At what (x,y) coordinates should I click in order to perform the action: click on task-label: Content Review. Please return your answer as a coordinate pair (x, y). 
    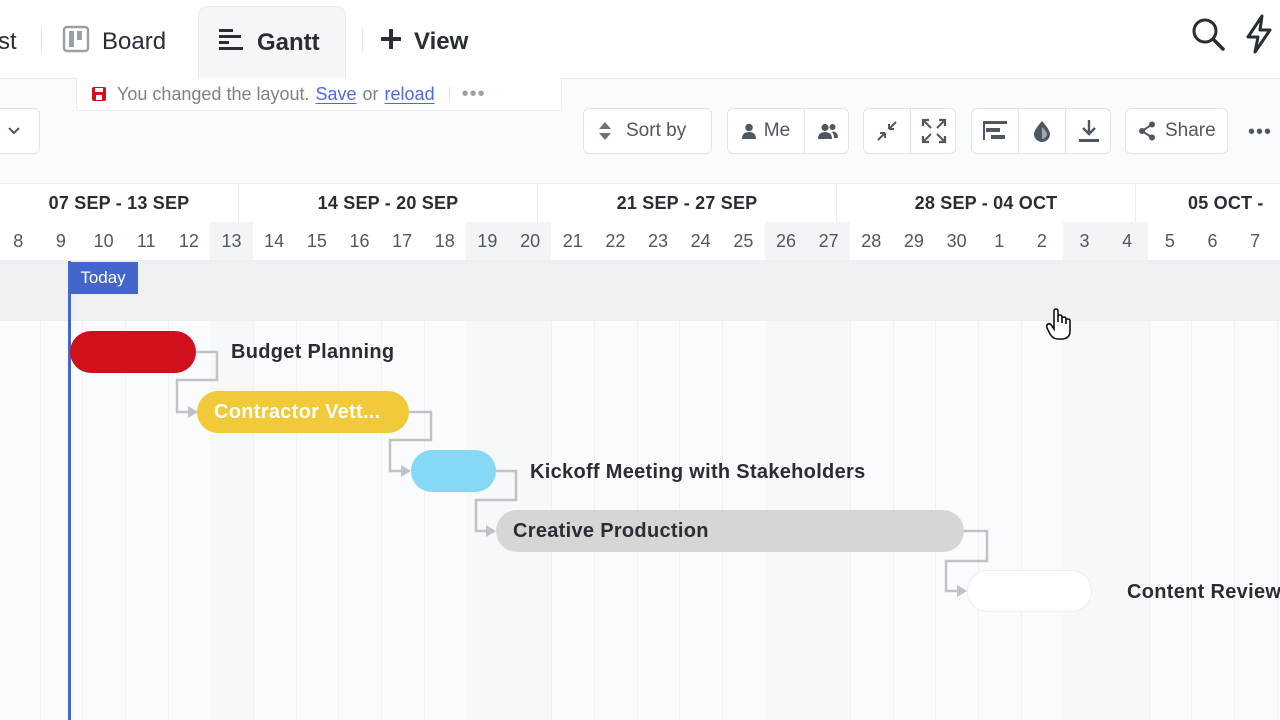
    Looking at the image, I should click on (1203, 592).